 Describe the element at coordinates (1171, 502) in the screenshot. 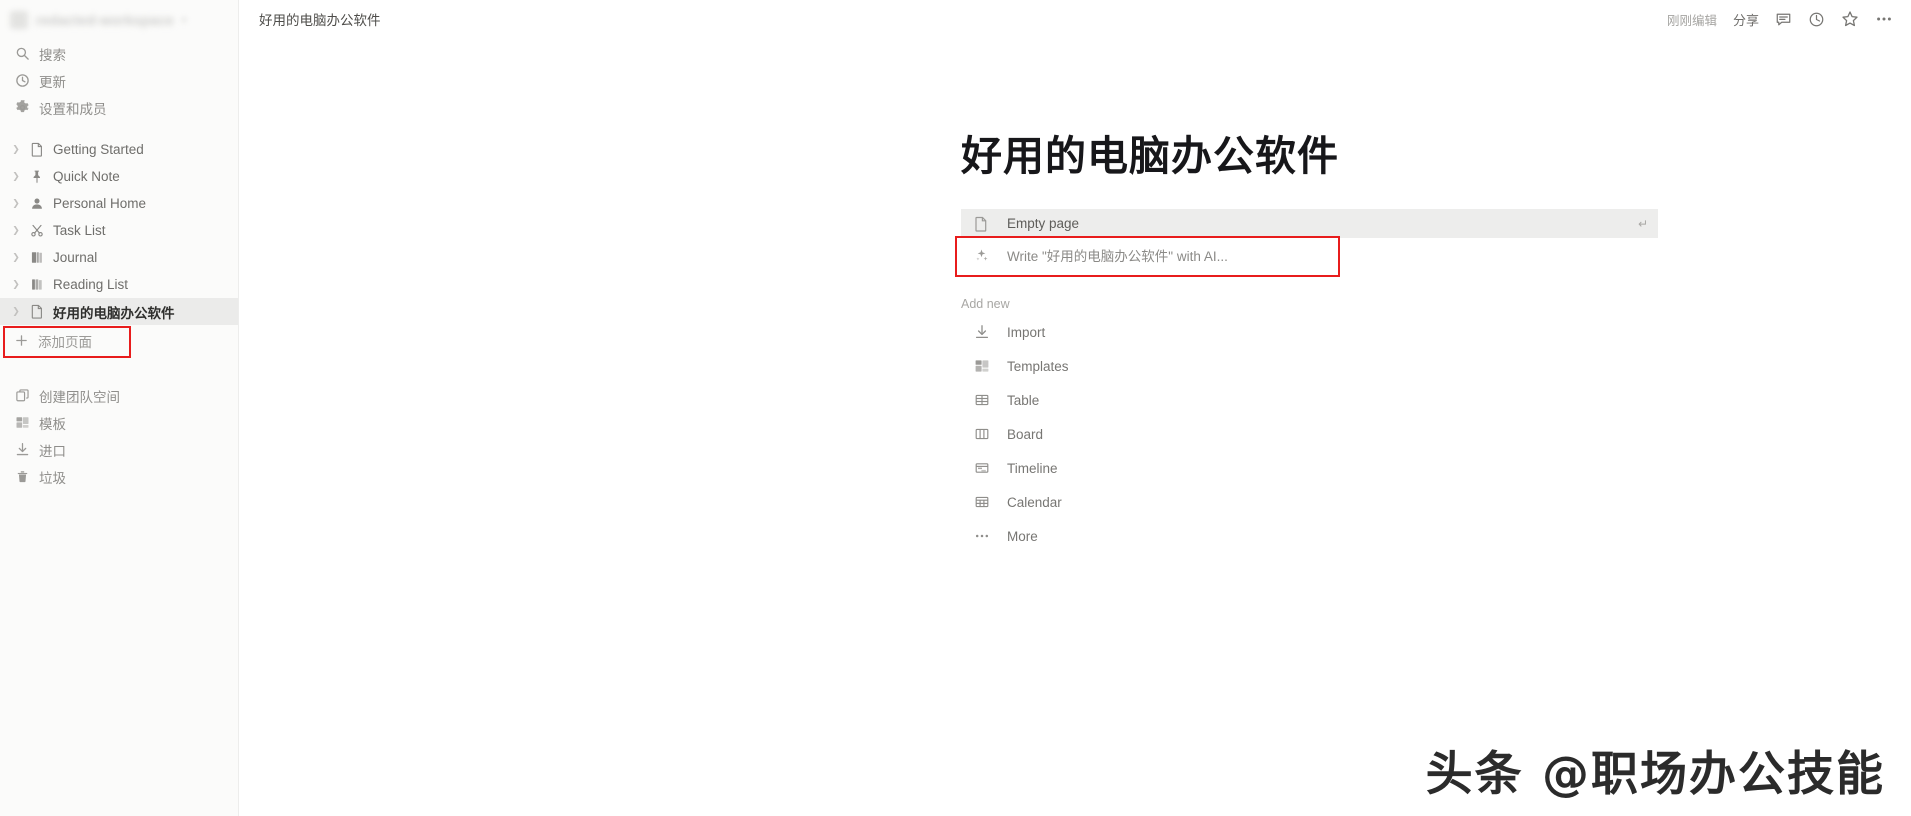

I see `add-new-calendar: Calendar` at that location.